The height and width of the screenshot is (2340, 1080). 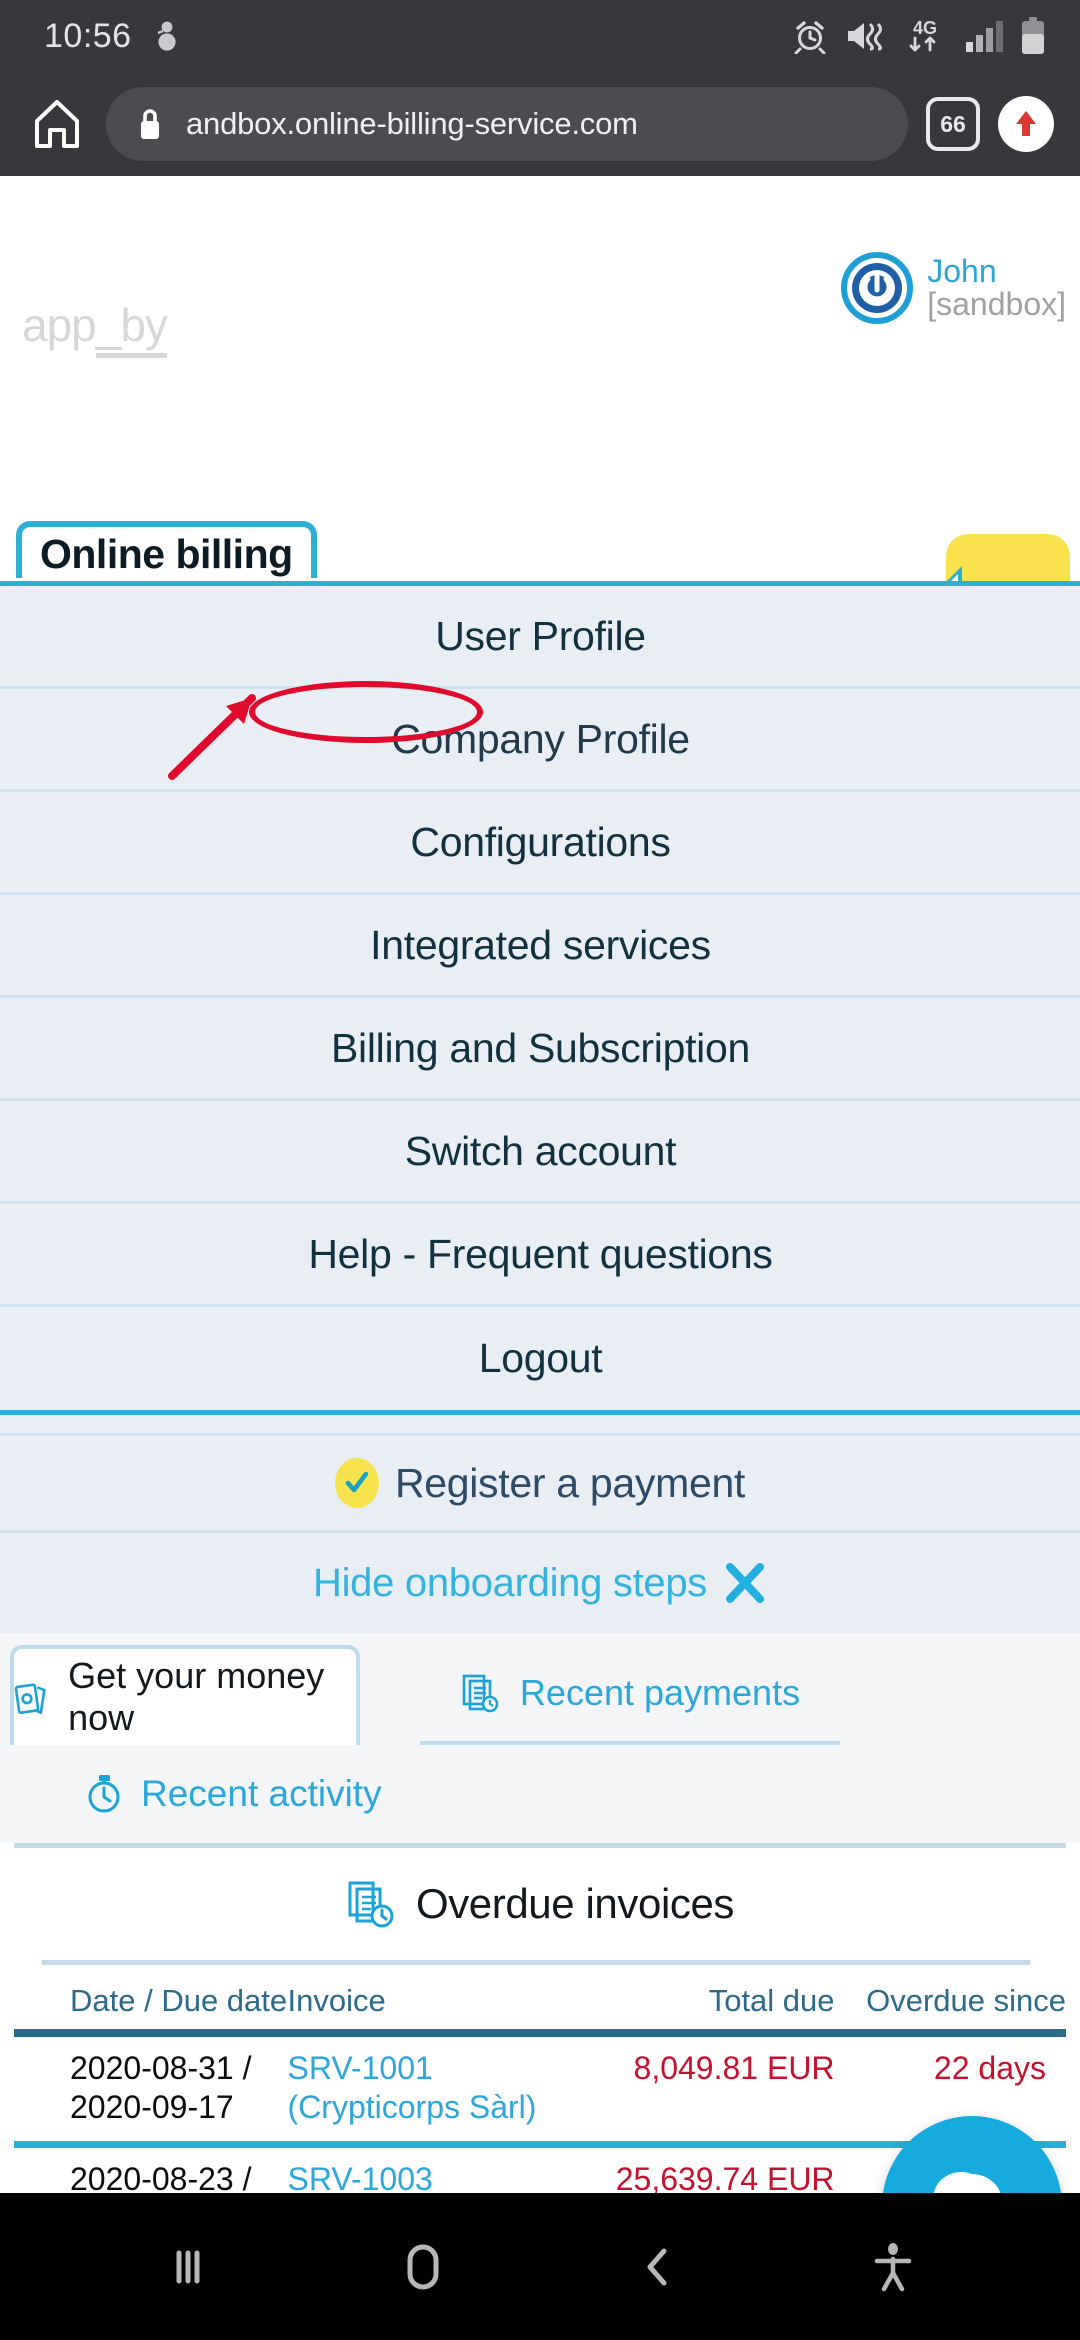 I want to click on tab-label: Recent payments, so click(x=660, y=1692).